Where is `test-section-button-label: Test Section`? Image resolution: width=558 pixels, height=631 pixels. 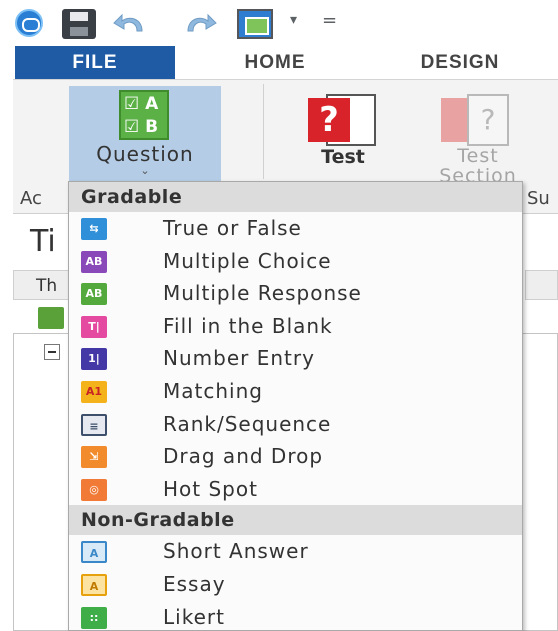 test-section-button-label: Test Section is located at coordinates (478, 166).